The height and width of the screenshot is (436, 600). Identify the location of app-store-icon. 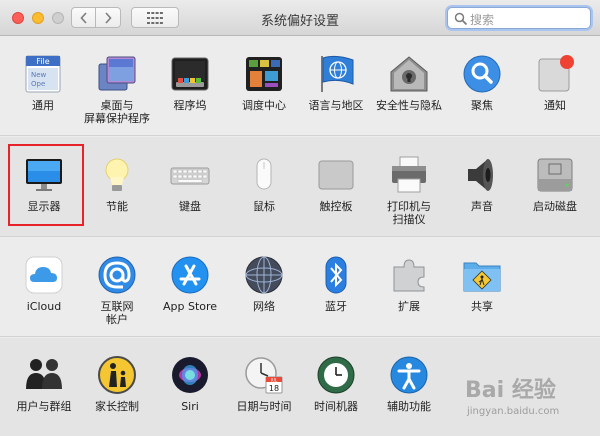
(190, 275).